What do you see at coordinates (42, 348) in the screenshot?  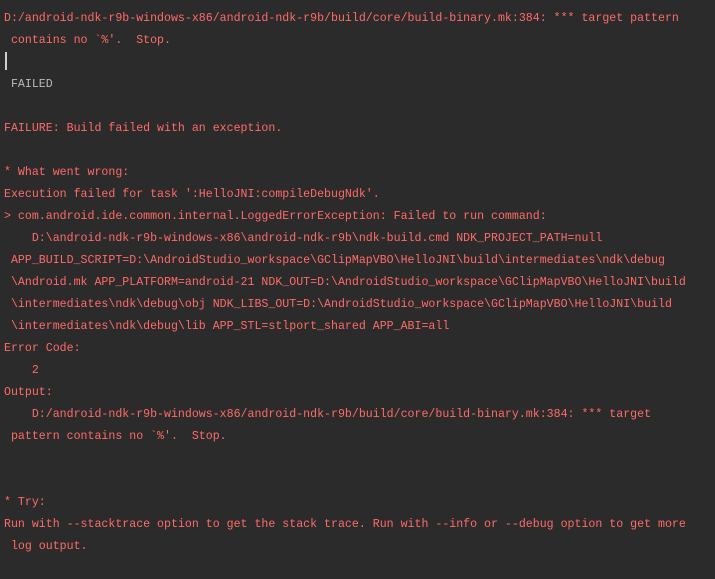 I see `error-code-label: Error Code:` at bounding box center [42, 348].